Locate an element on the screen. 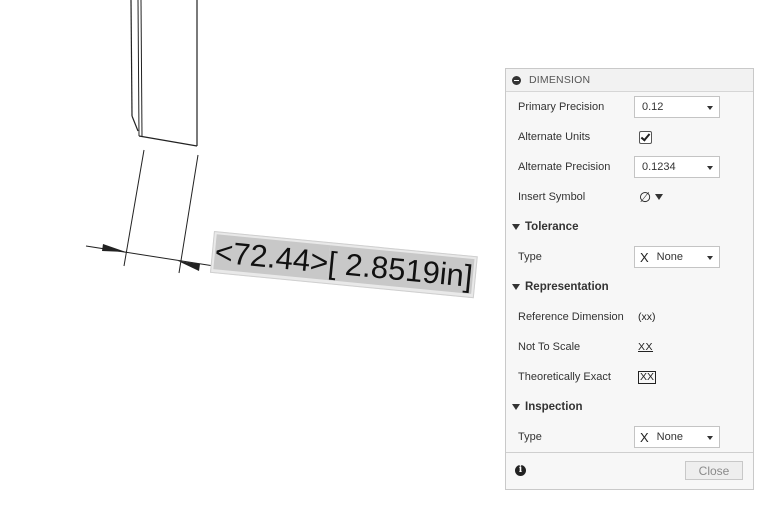 The image size is (778, 516). row-alternate-precision: Alternate Precision 0.1234 is located at coordinates (629, 167).